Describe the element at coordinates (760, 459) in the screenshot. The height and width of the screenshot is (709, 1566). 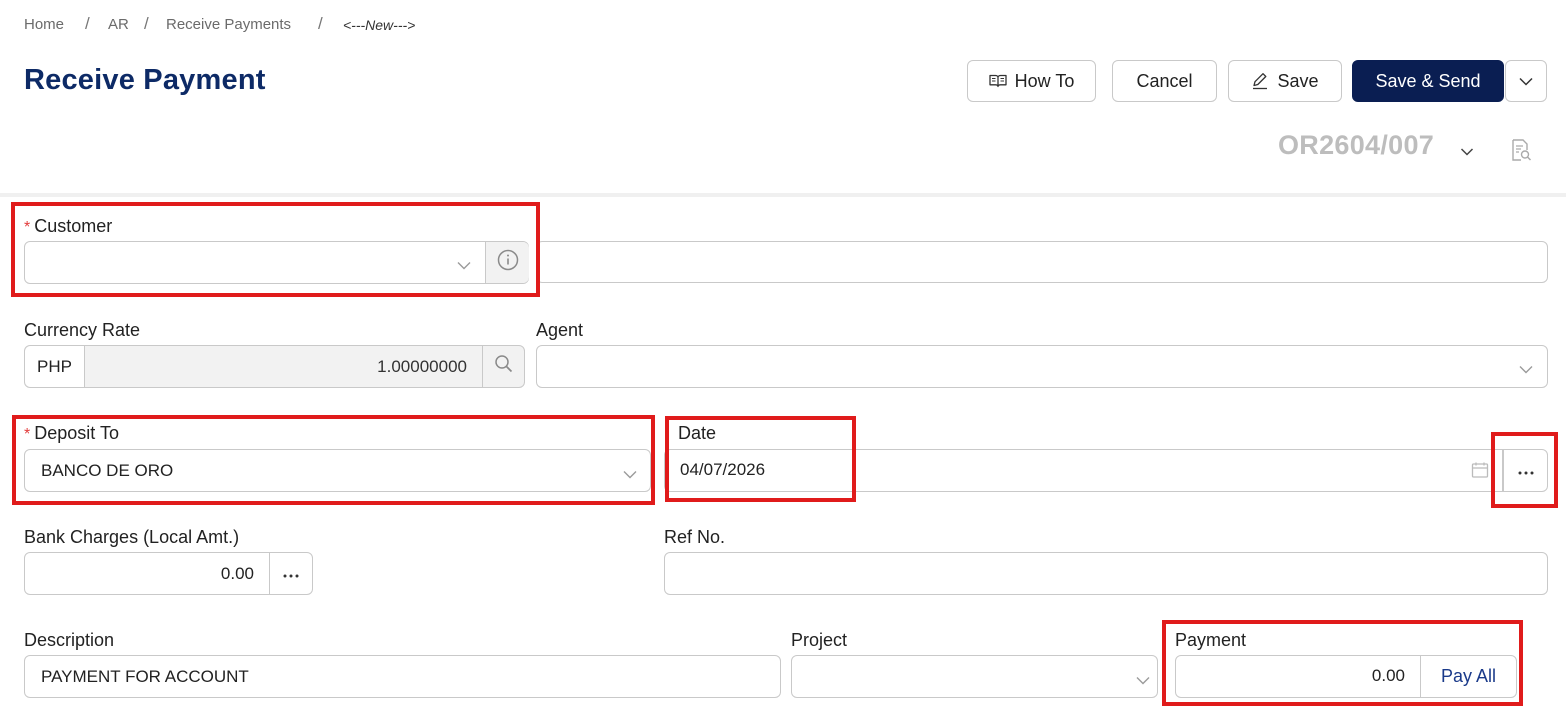
I see `highlight-box-date` at that location.